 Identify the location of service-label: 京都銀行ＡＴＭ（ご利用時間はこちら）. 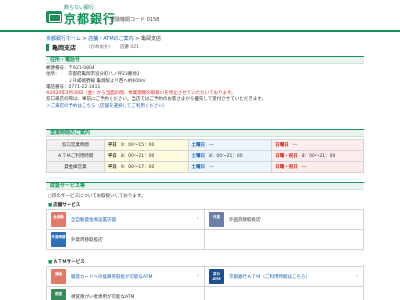
(269, 277).